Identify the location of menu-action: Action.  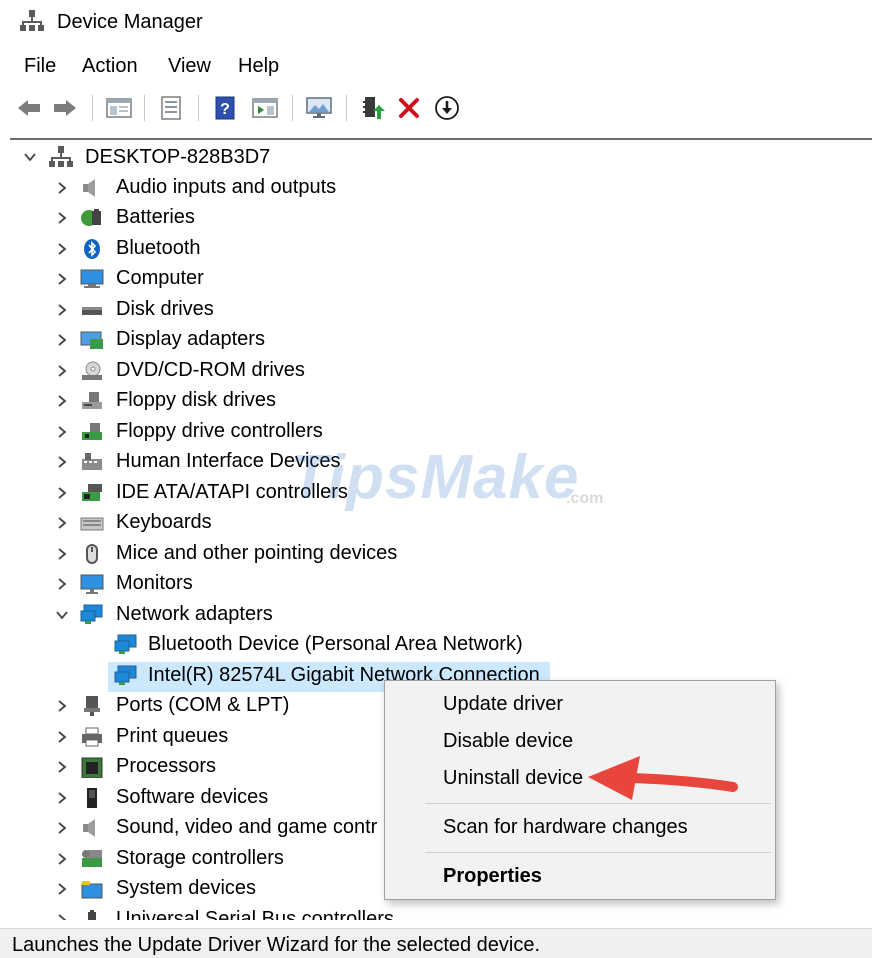
(110, 66).